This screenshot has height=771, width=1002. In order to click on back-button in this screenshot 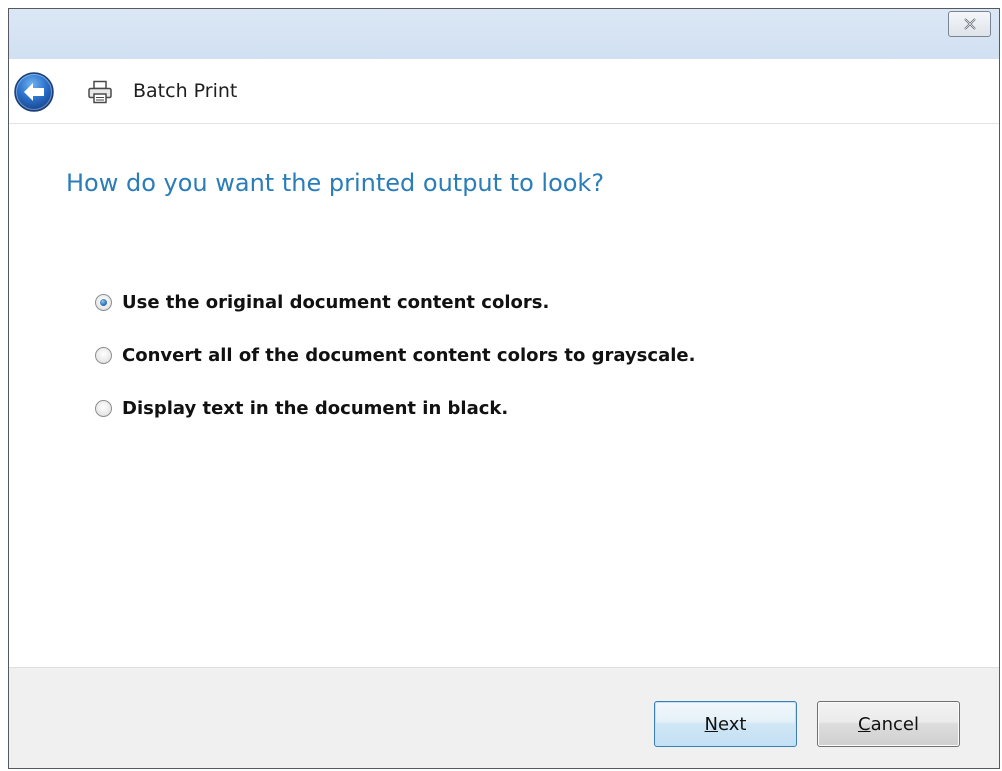, I will do `click(34, 92)`.